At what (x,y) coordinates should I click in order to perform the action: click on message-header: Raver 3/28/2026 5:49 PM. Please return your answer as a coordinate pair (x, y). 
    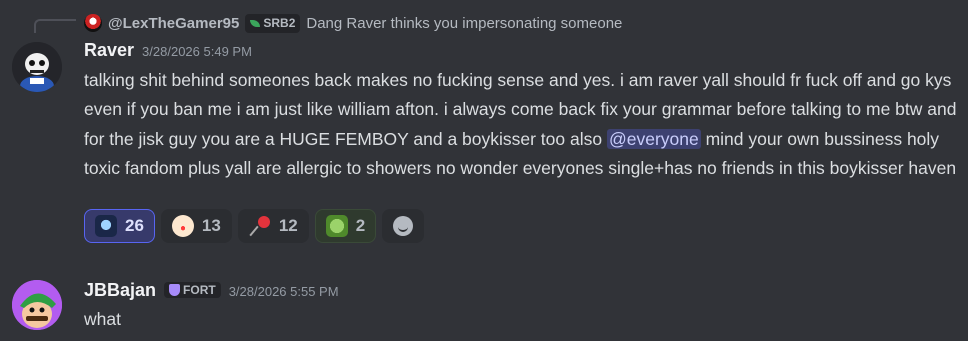
    Looking at the image, I should click on (168, 50).